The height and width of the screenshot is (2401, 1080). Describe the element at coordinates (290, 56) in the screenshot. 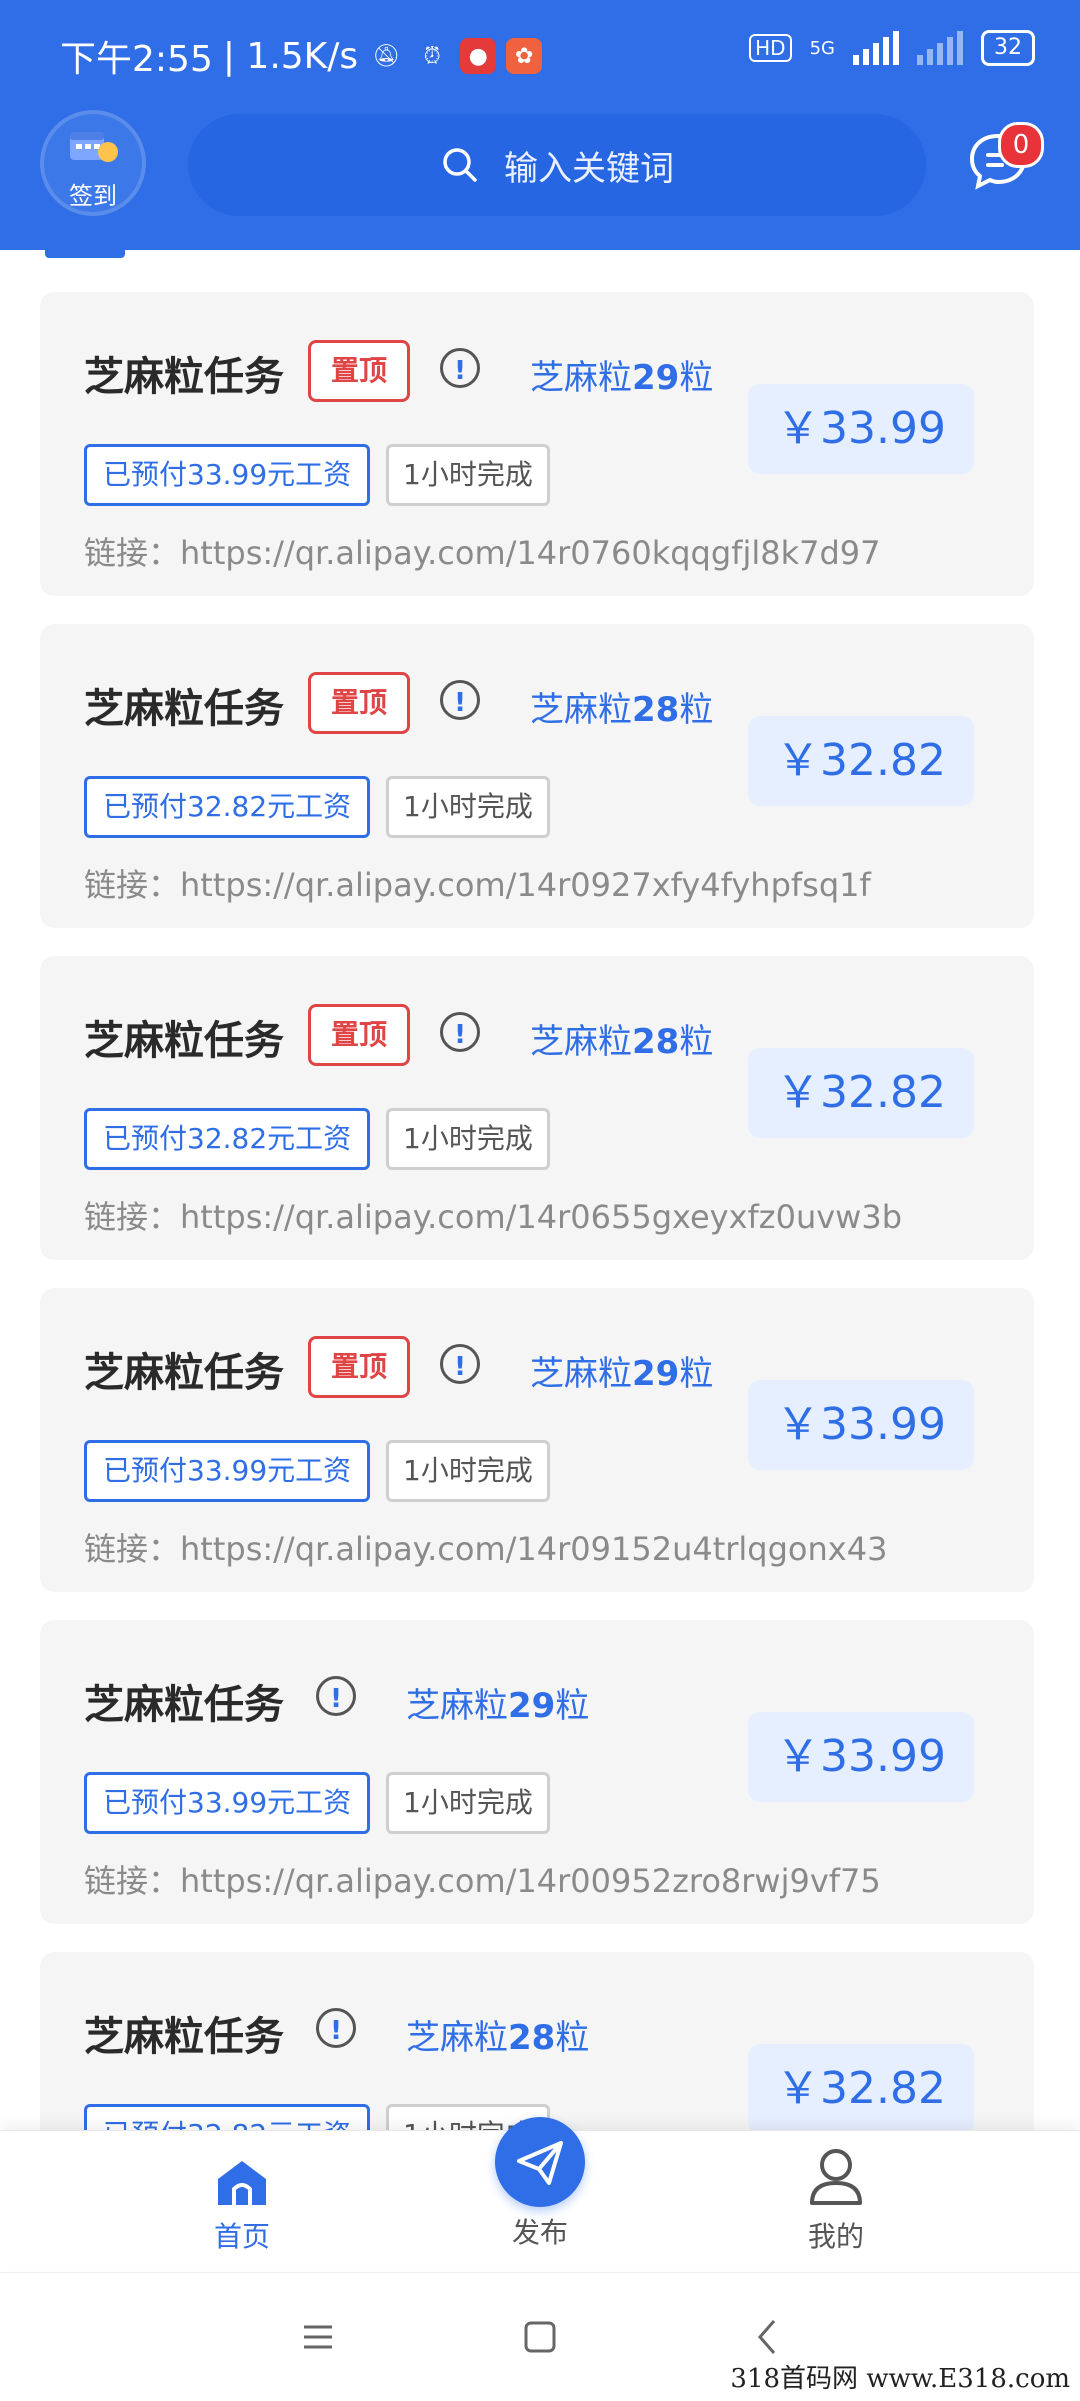

I see `status-speed: | 1.5K/s` at that location.